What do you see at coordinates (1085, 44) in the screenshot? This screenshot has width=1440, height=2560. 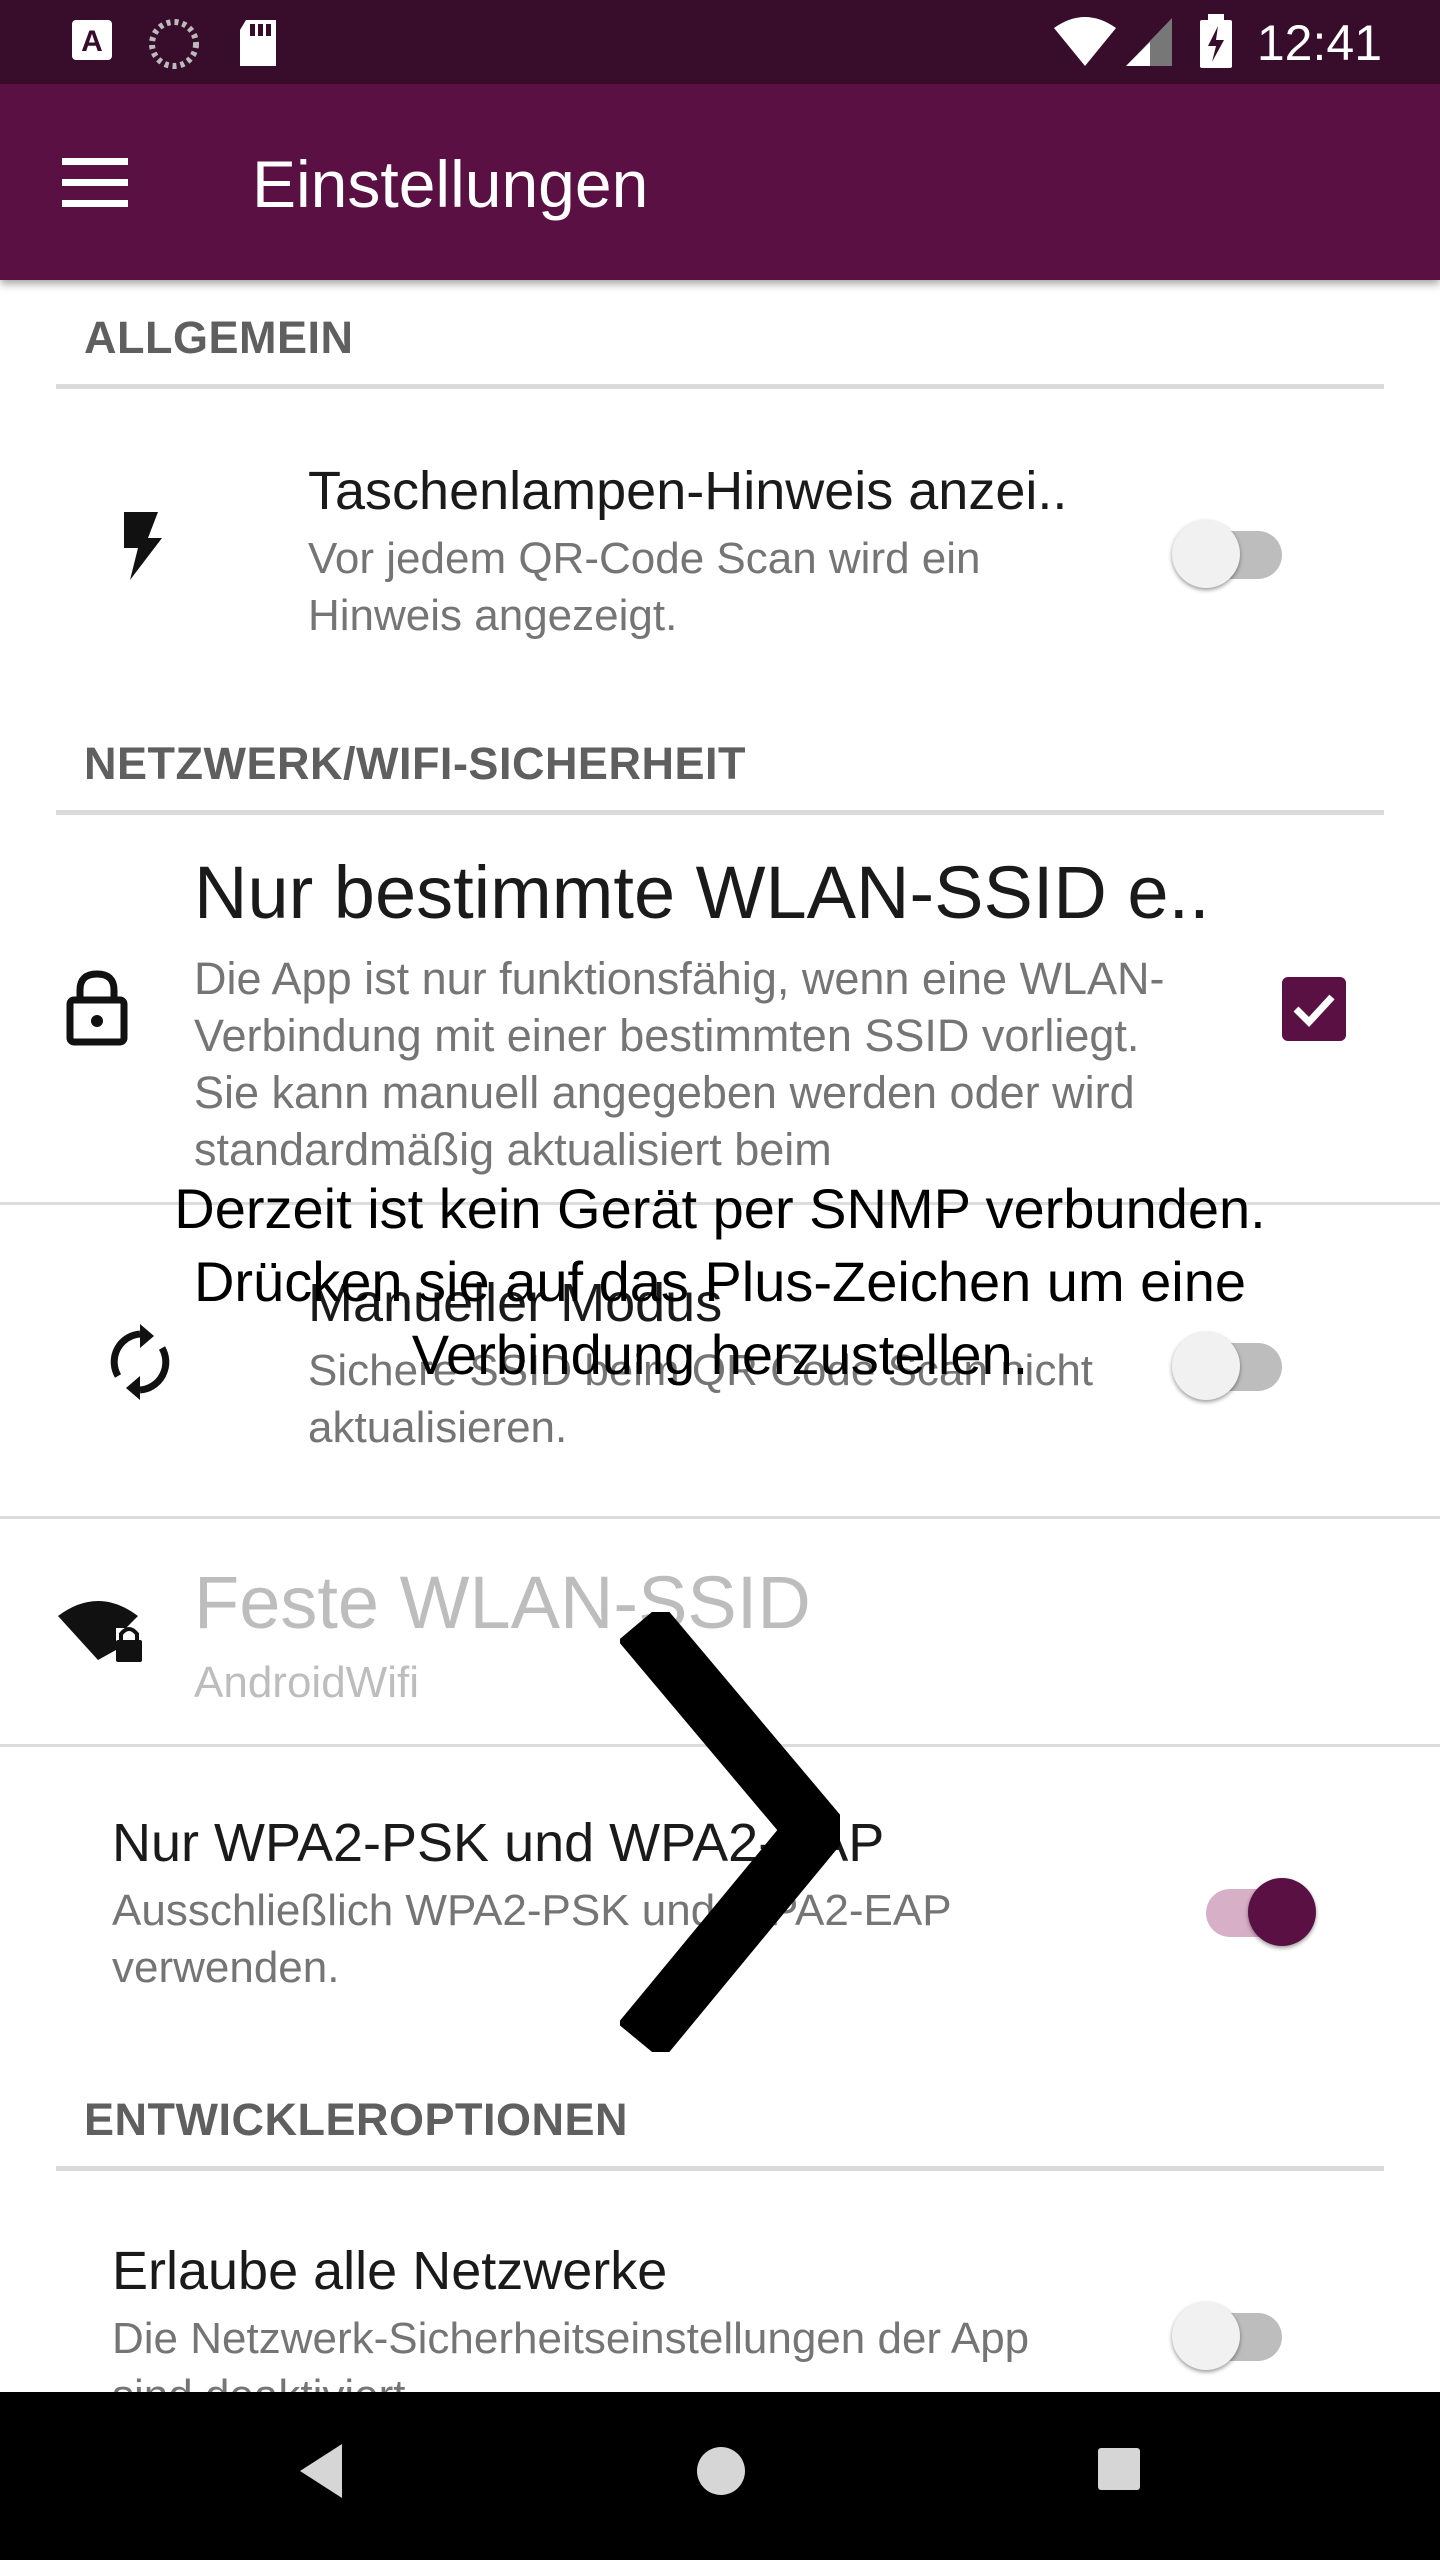 I see `wifi-icon` at bounding box center [1085, 44].